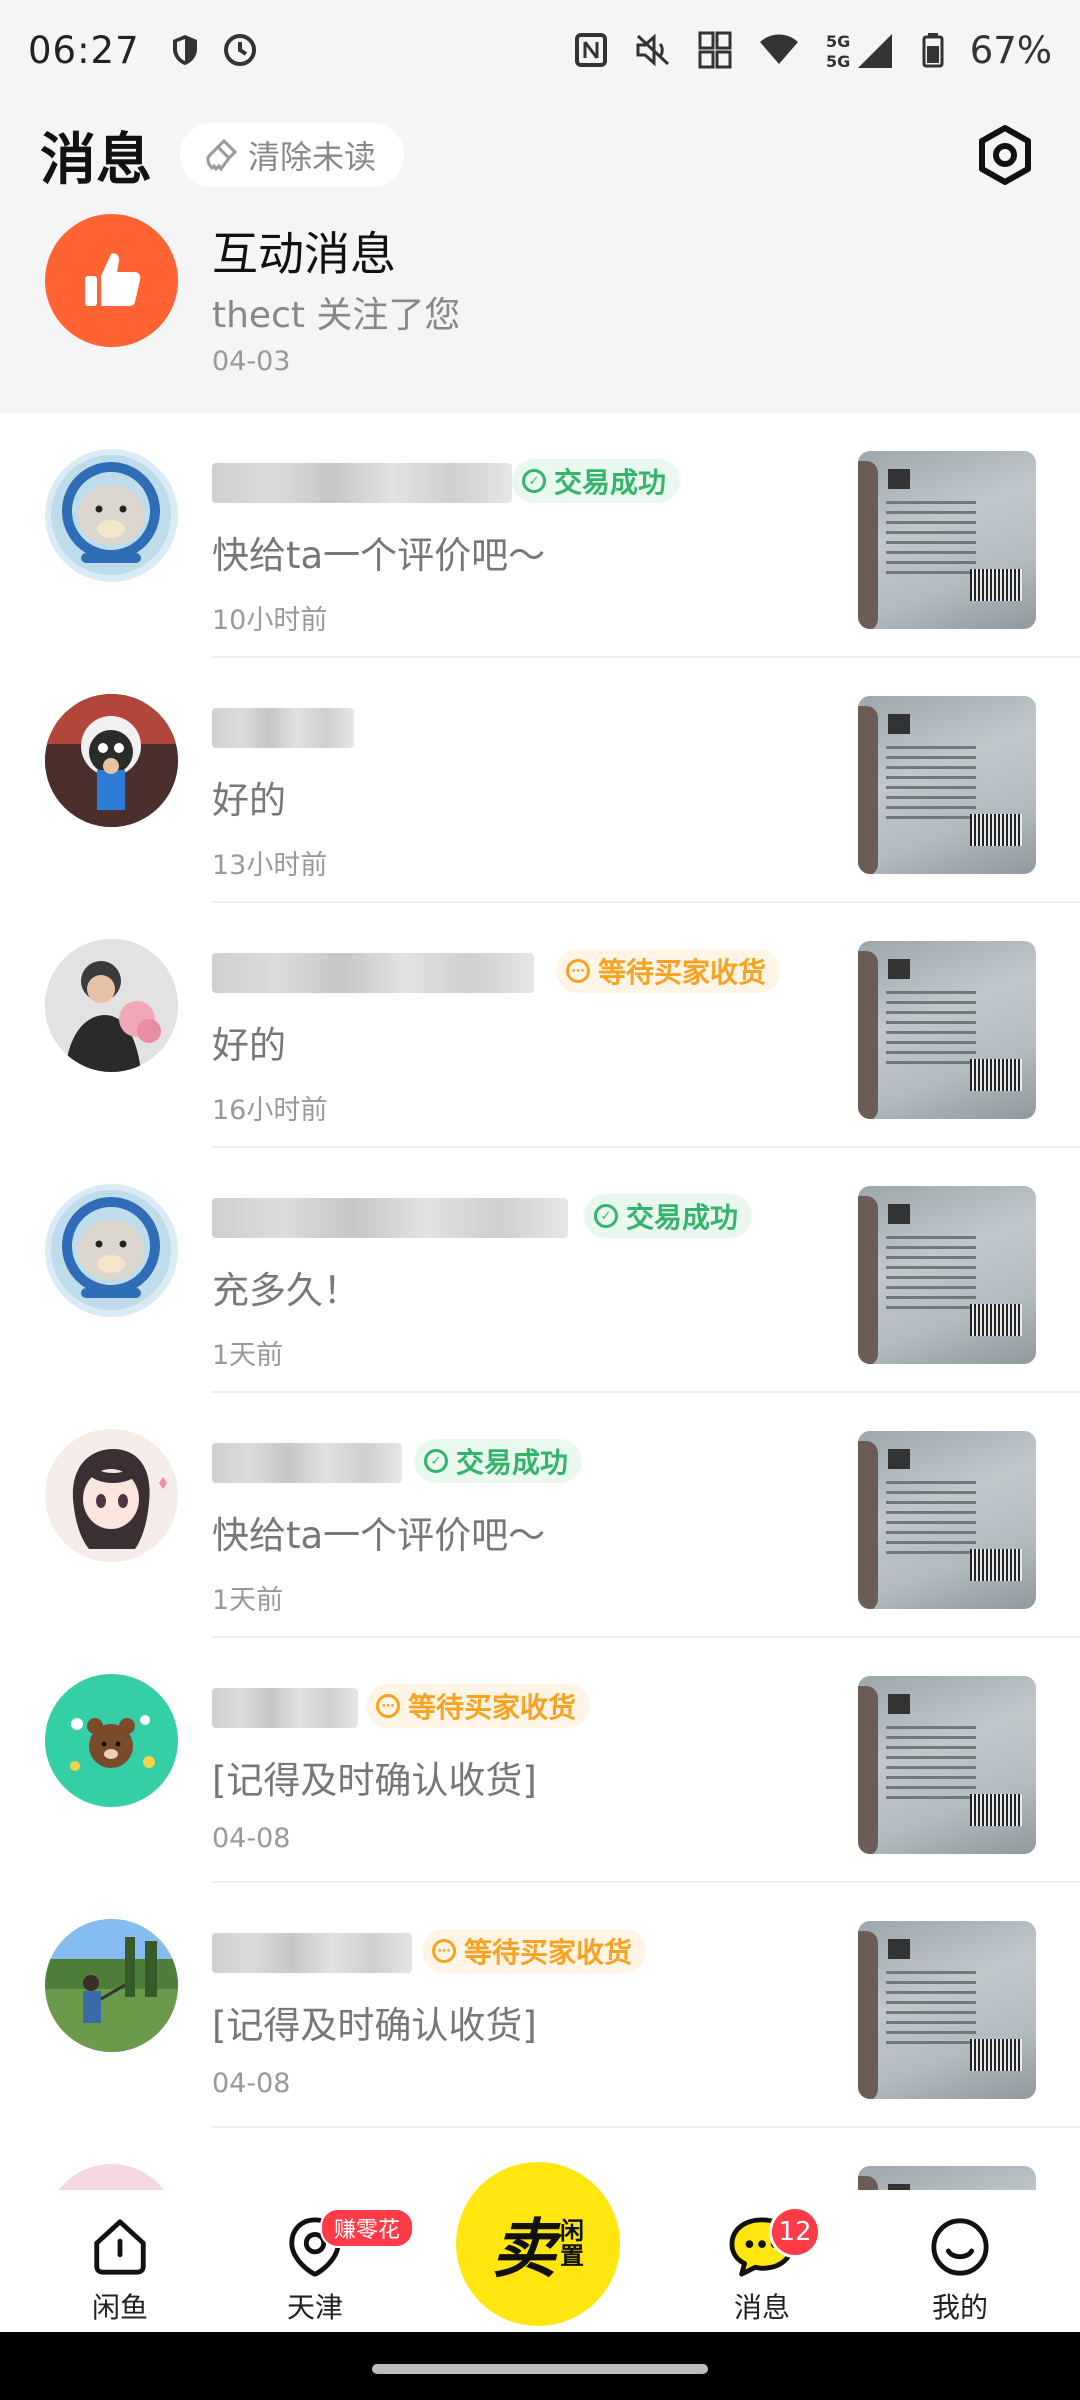 The height and width of the screenshot is (2400, 1080). What do you see at coordinates (286, 1290) in the screenshot?
I see `last-message: 充多久！` at bounding box center [286, 1290].